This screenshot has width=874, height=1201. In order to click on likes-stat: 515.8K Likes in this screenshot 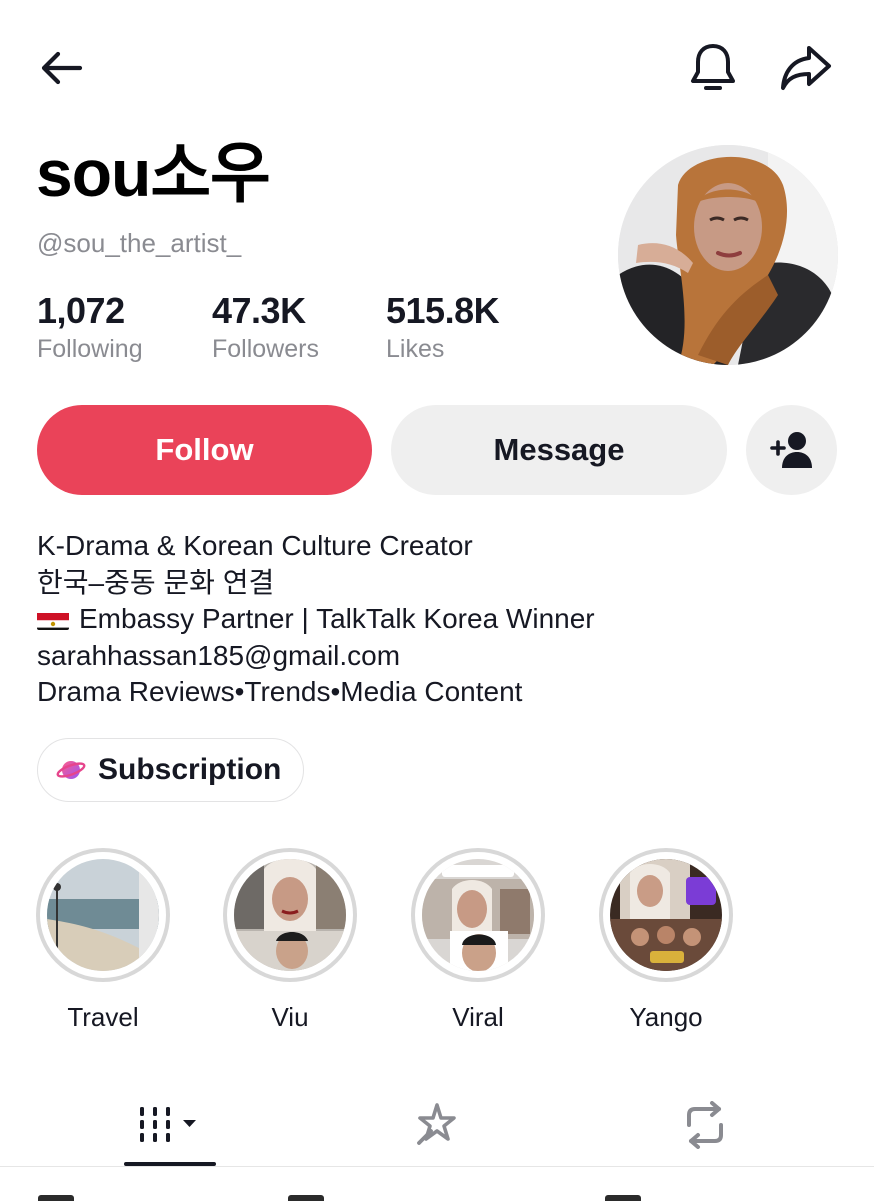, I will do `click(443, 327)`.